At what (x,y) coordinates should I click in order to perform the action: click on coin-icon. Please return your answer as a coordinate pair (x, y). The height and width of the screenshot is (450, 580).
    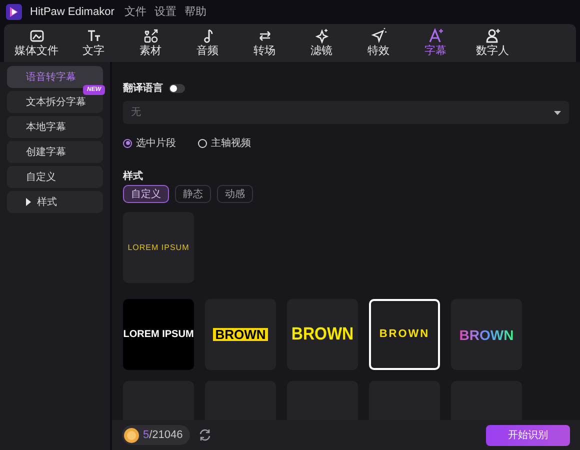
    Looking at the image, I should click on (131, 435).